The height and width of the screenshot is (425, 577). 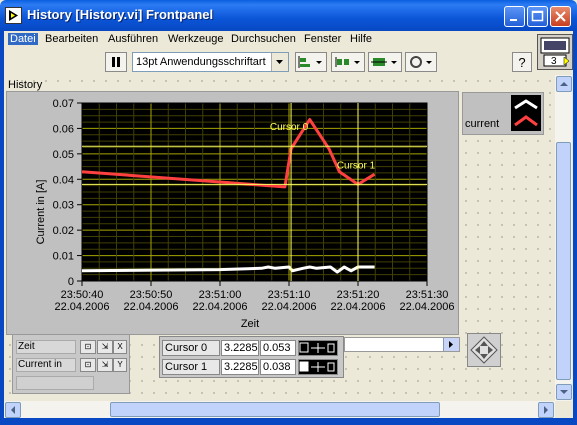 What do you see at coordinates (563, 261) in the screenshot?
I see `vertical-scroll-thumb` at bounding box center [563, 261].